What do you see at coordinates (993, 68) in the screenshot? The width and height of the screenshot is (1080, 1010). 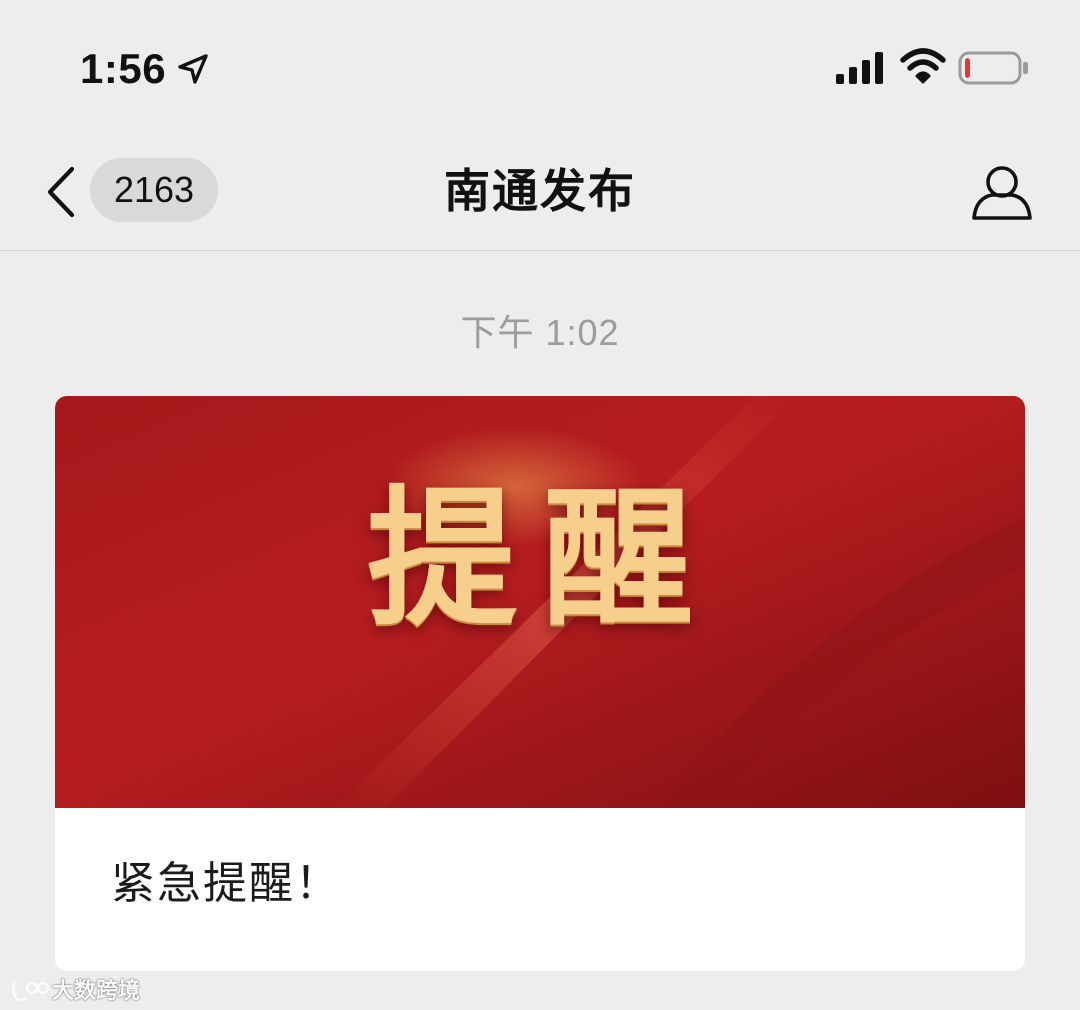 I see `battery-low-icon` at bounding box center [993, 68].